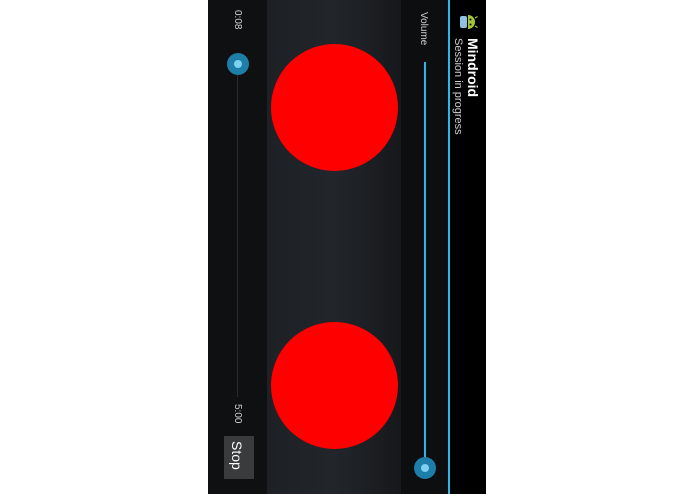  Describe the element at coordinates (425, 468) in the screenshot. I see `volume-slider-thumb` at that location.